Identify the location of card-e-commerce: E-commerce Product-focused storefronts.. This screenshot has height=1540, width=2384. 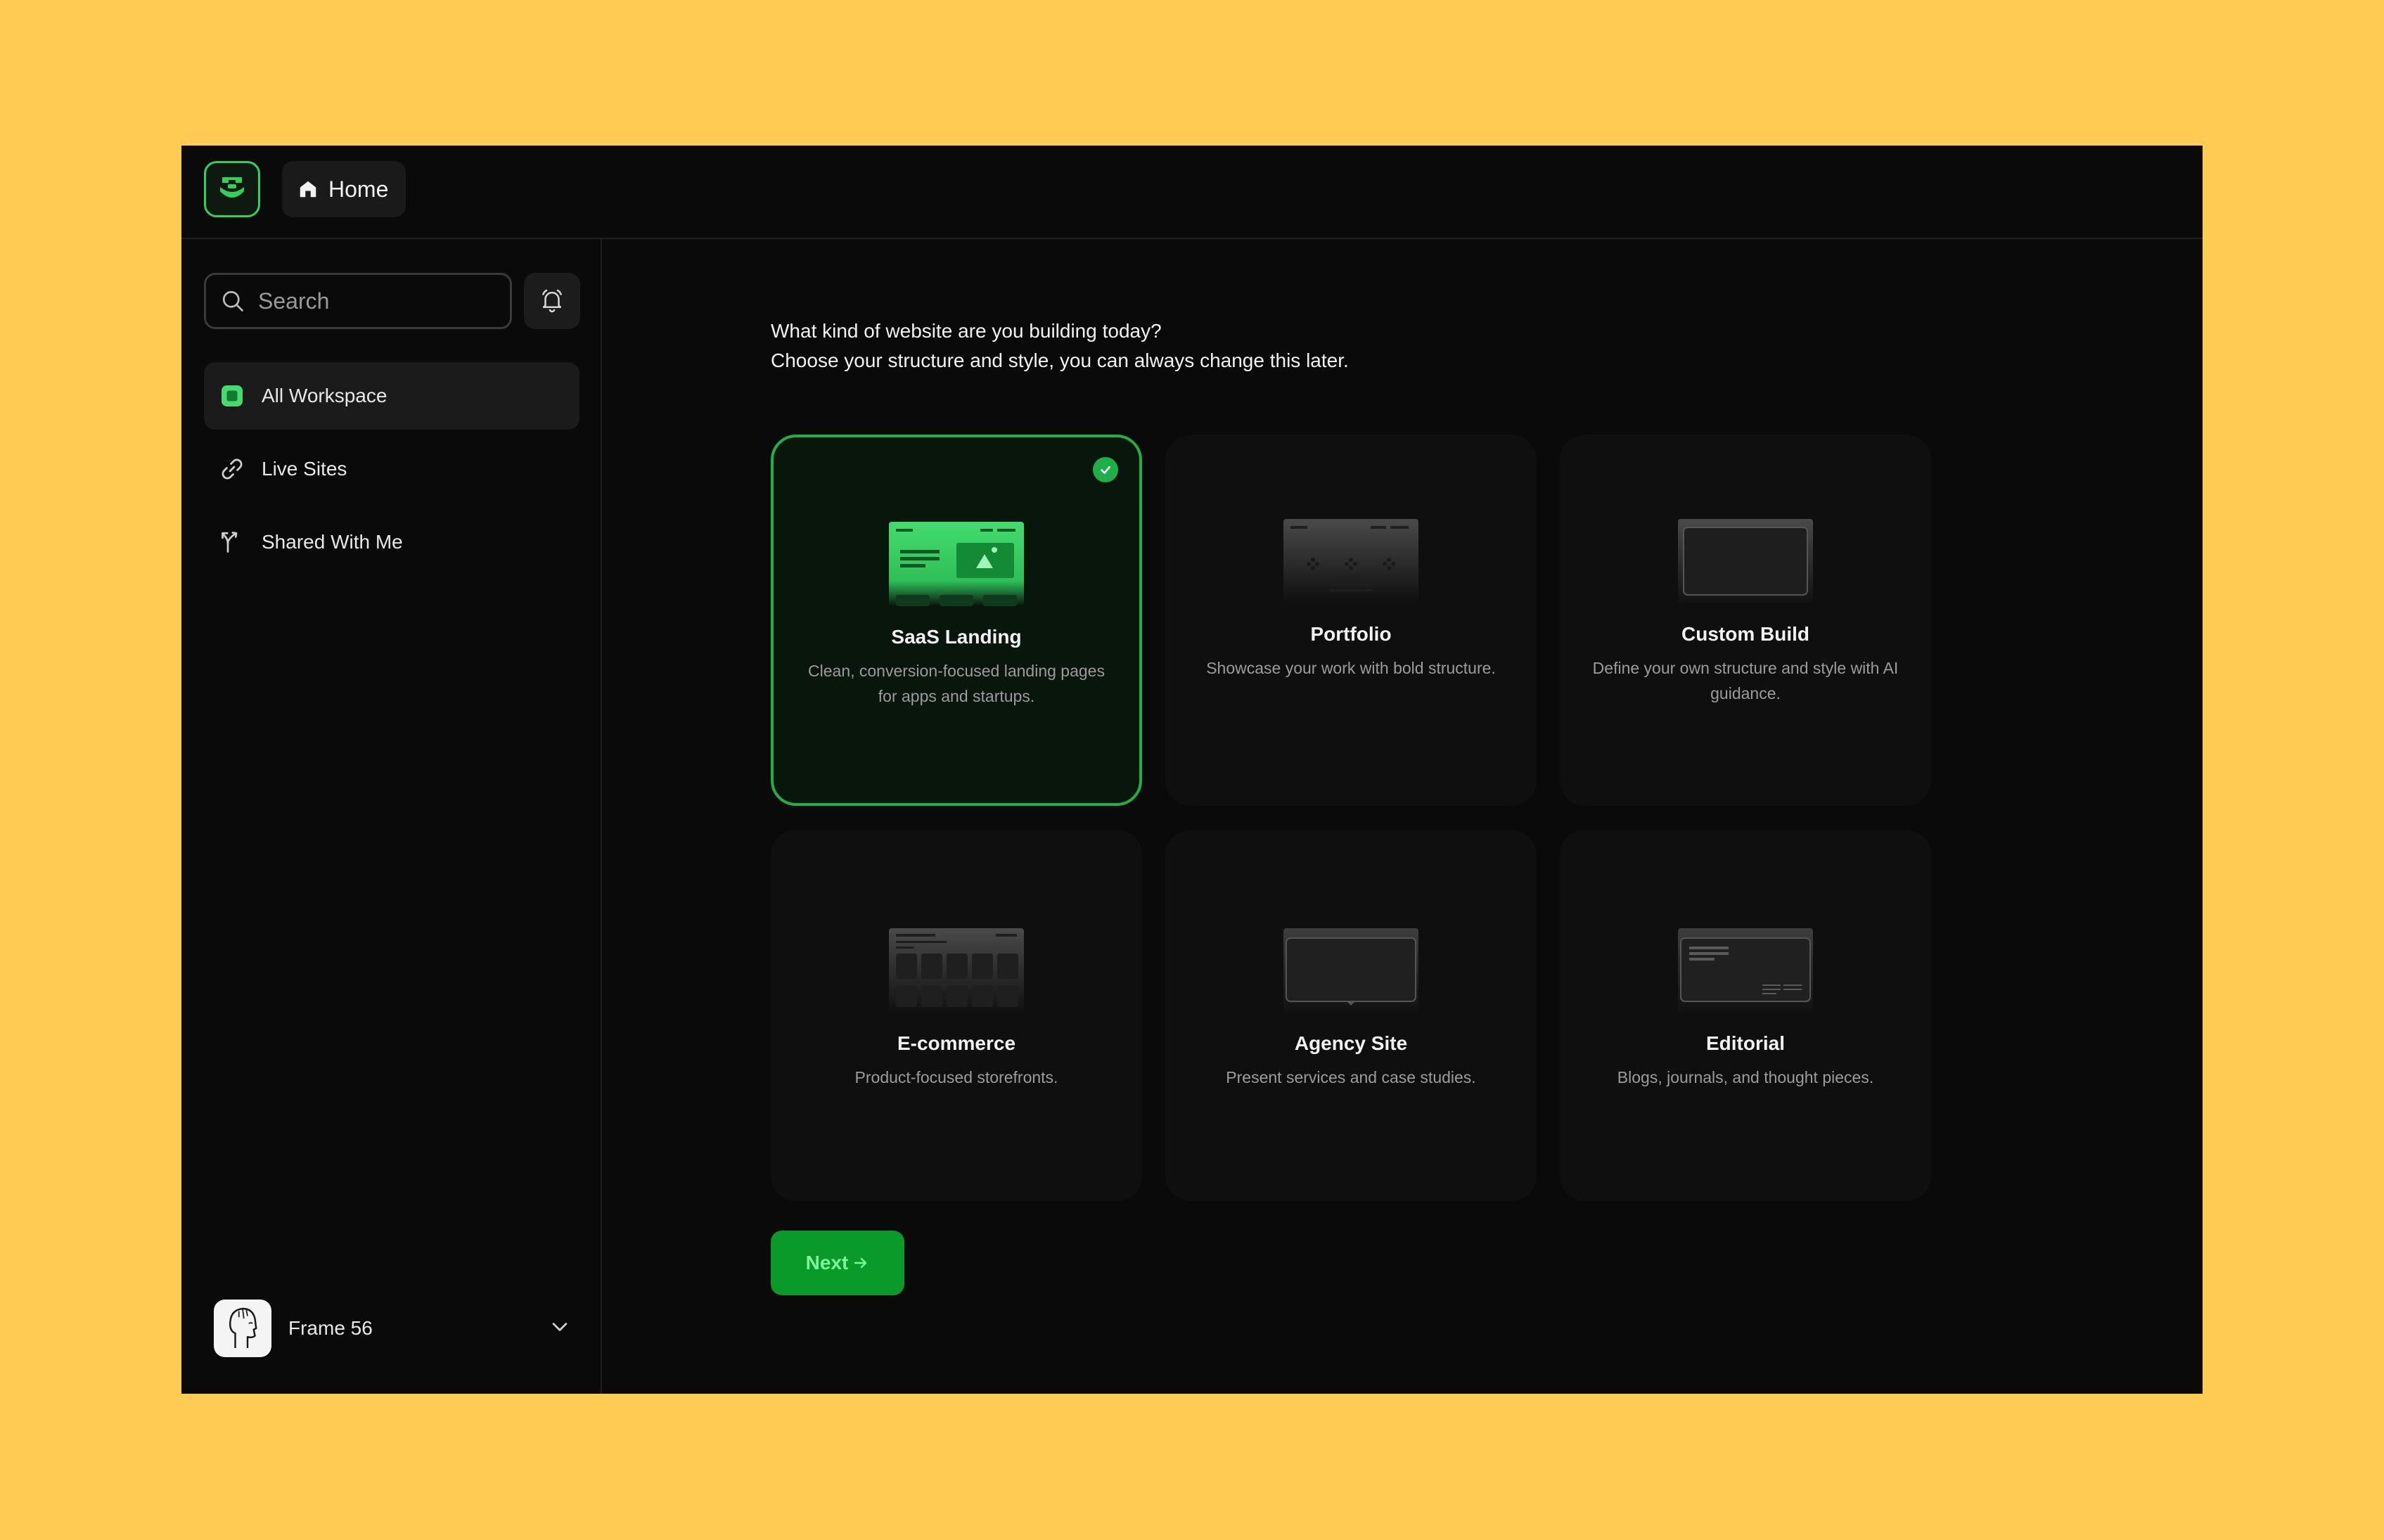
(956, 1015).